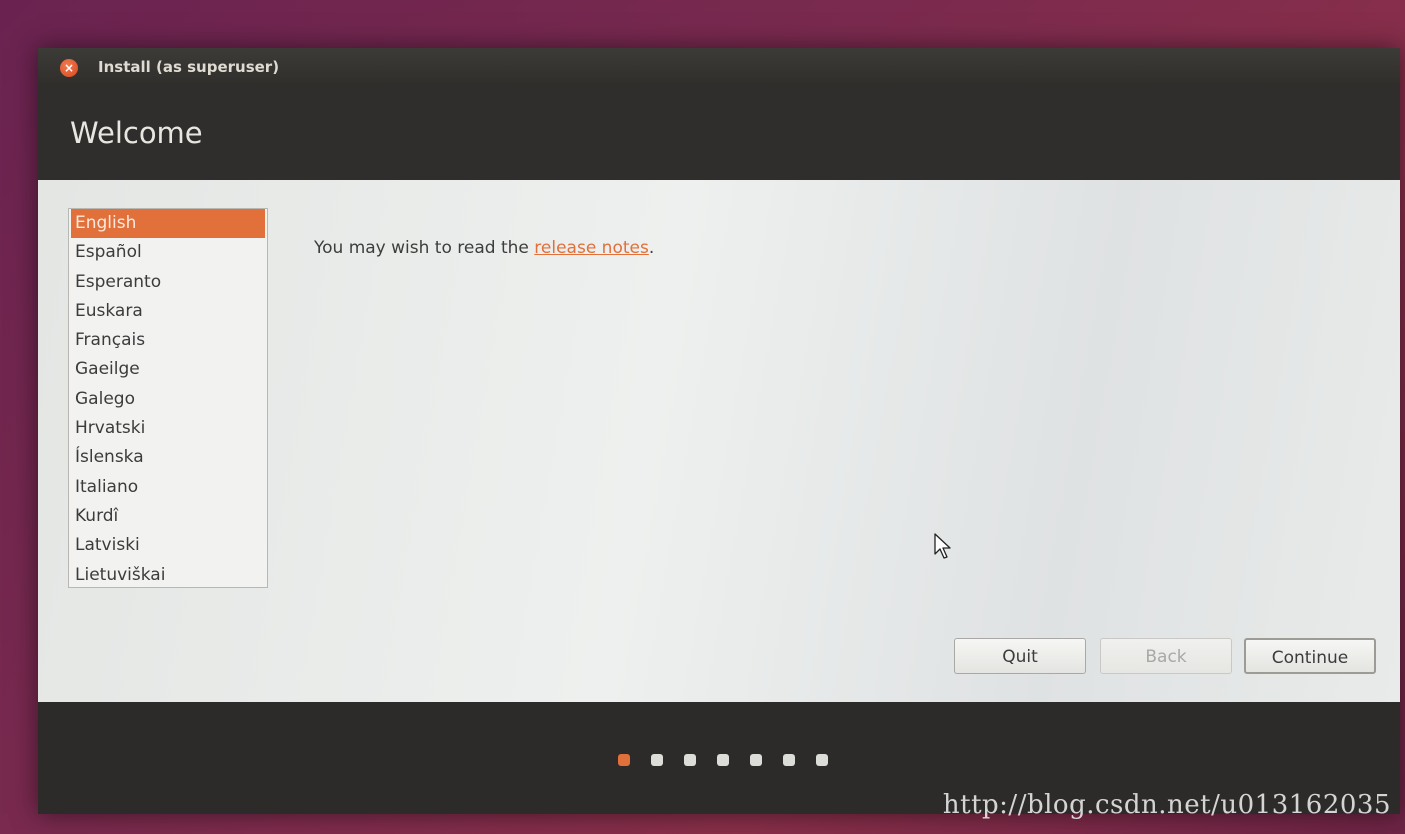 This screenshot has height=834, width=1405. I want to click on language-item-gaeilge: Gaeilge, so click(168, 369).